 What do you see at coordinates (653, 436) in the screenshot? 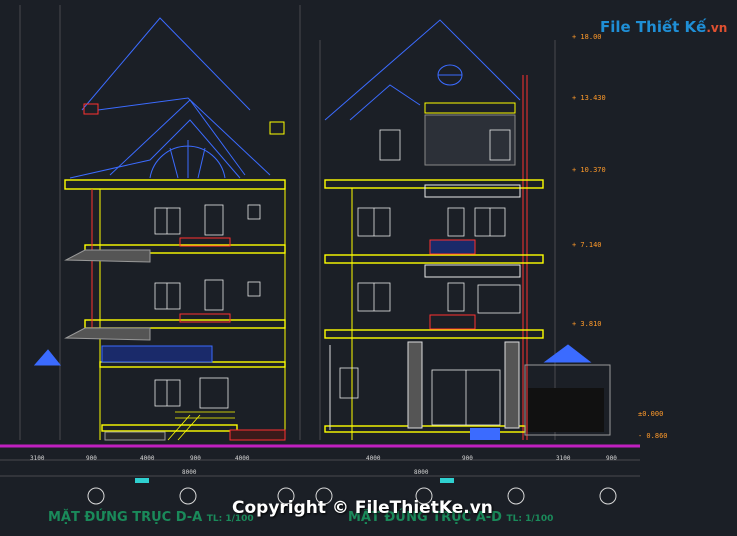
I see `elevation-label: - 0.860` at bounding box center [653, 436].